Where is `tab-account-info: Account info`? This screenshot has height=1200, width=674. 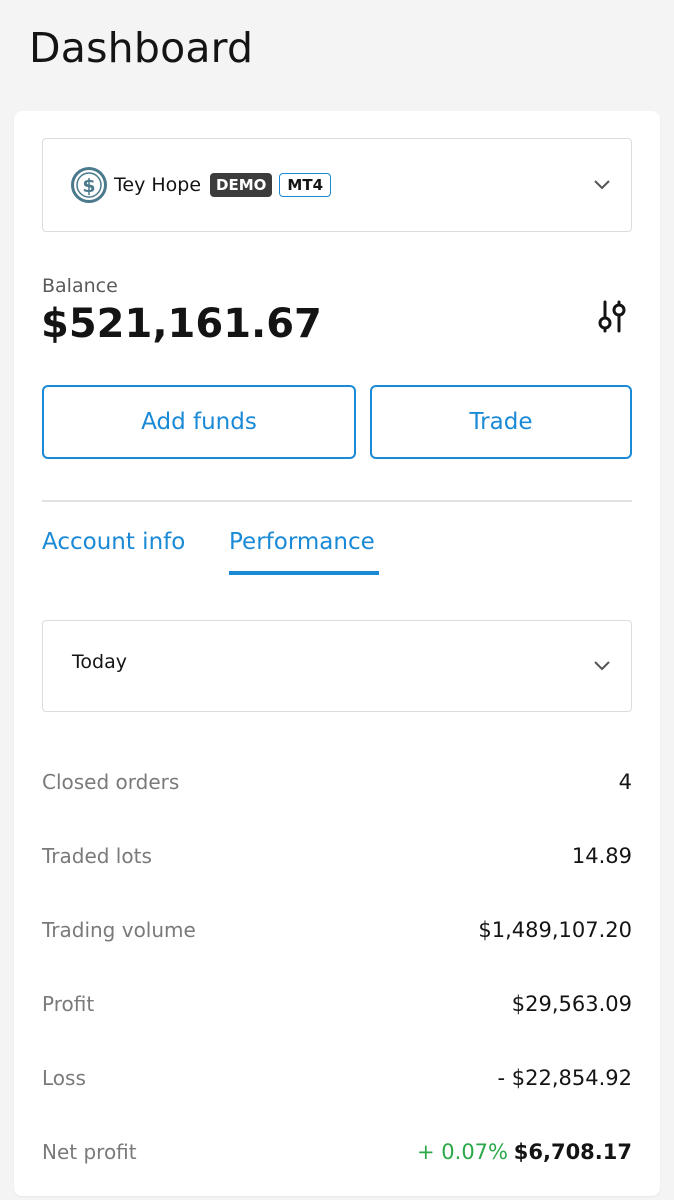 tab-account-info: Account info is located at coordinates (113, 542).